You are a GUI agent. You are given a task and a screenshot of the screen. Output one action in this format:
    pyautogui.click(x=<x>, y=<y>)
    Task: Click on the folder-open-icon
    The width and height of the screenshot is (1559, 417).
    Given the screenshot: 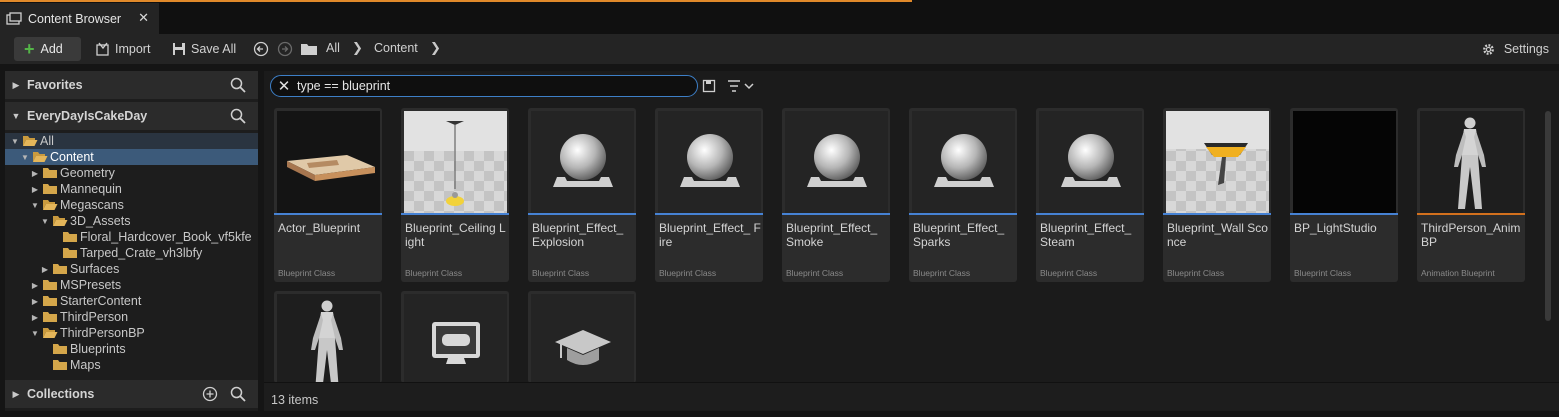 What is the action you would take?
    pyautogui.click(x=50, y=205)
    